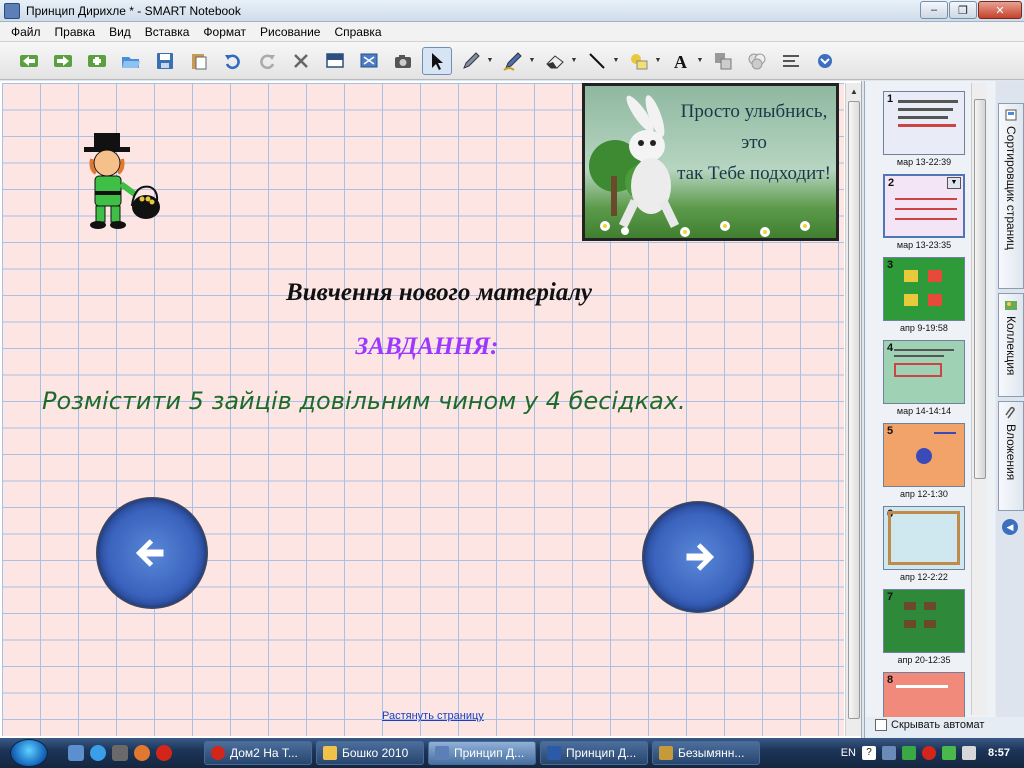 The image size is (1024, 768). What do you see at coordinates (924, 577) in the screenshot?
I see `thumbnail-caption: апр 12-2:22` at bounding box center [924, 577].